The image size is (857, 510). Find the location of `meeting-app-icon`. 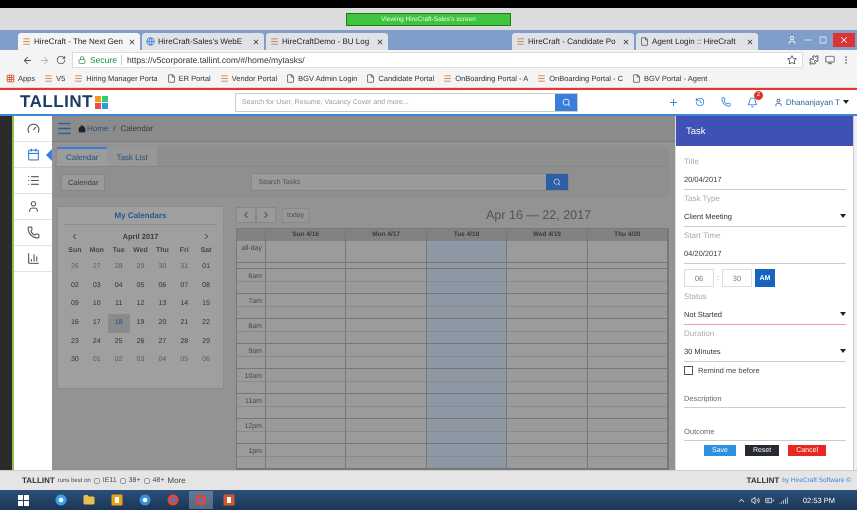

meeting-app-icon is located at coordinates (145, 500).